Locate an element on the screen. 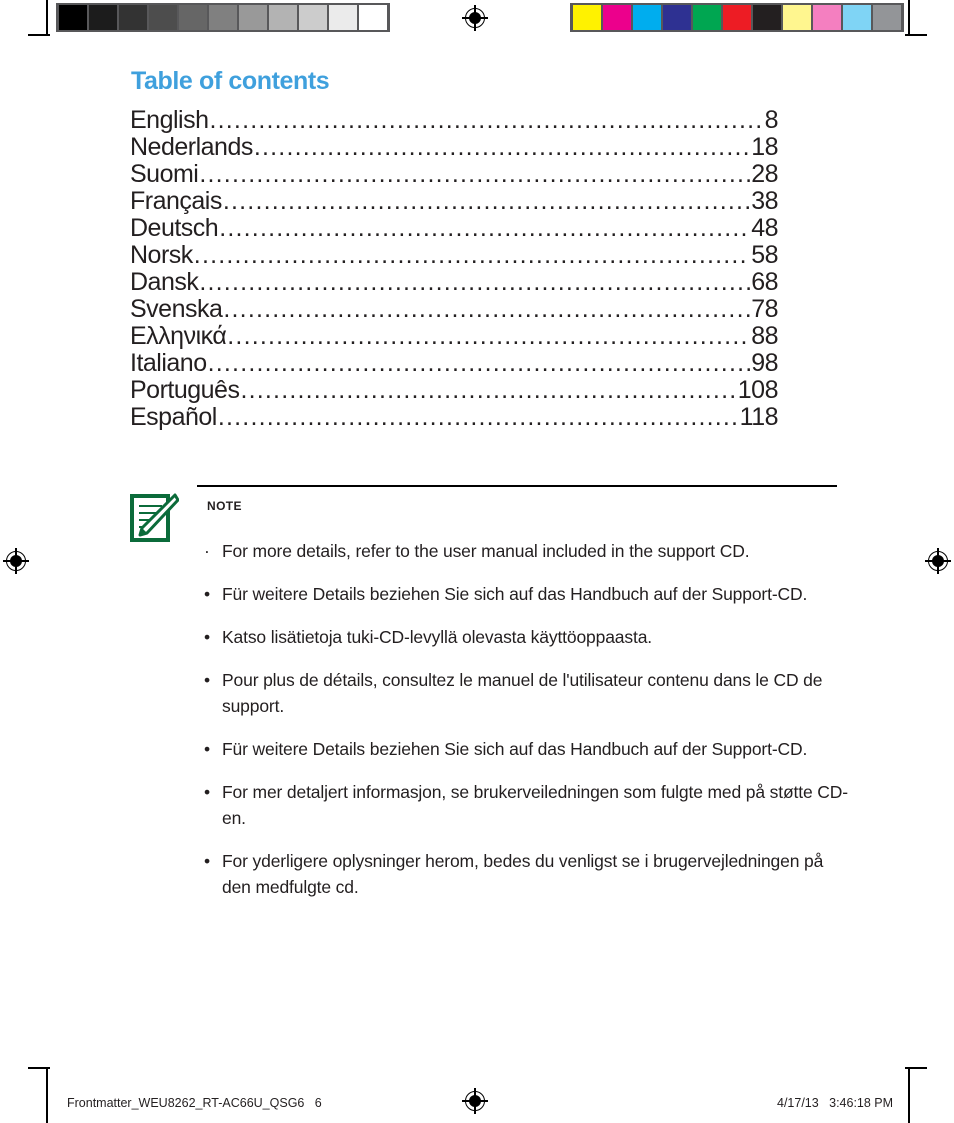 This screenshot has height=1123, width=954. toc-entry-language: Nederlands is located at coordinates (191, 147).